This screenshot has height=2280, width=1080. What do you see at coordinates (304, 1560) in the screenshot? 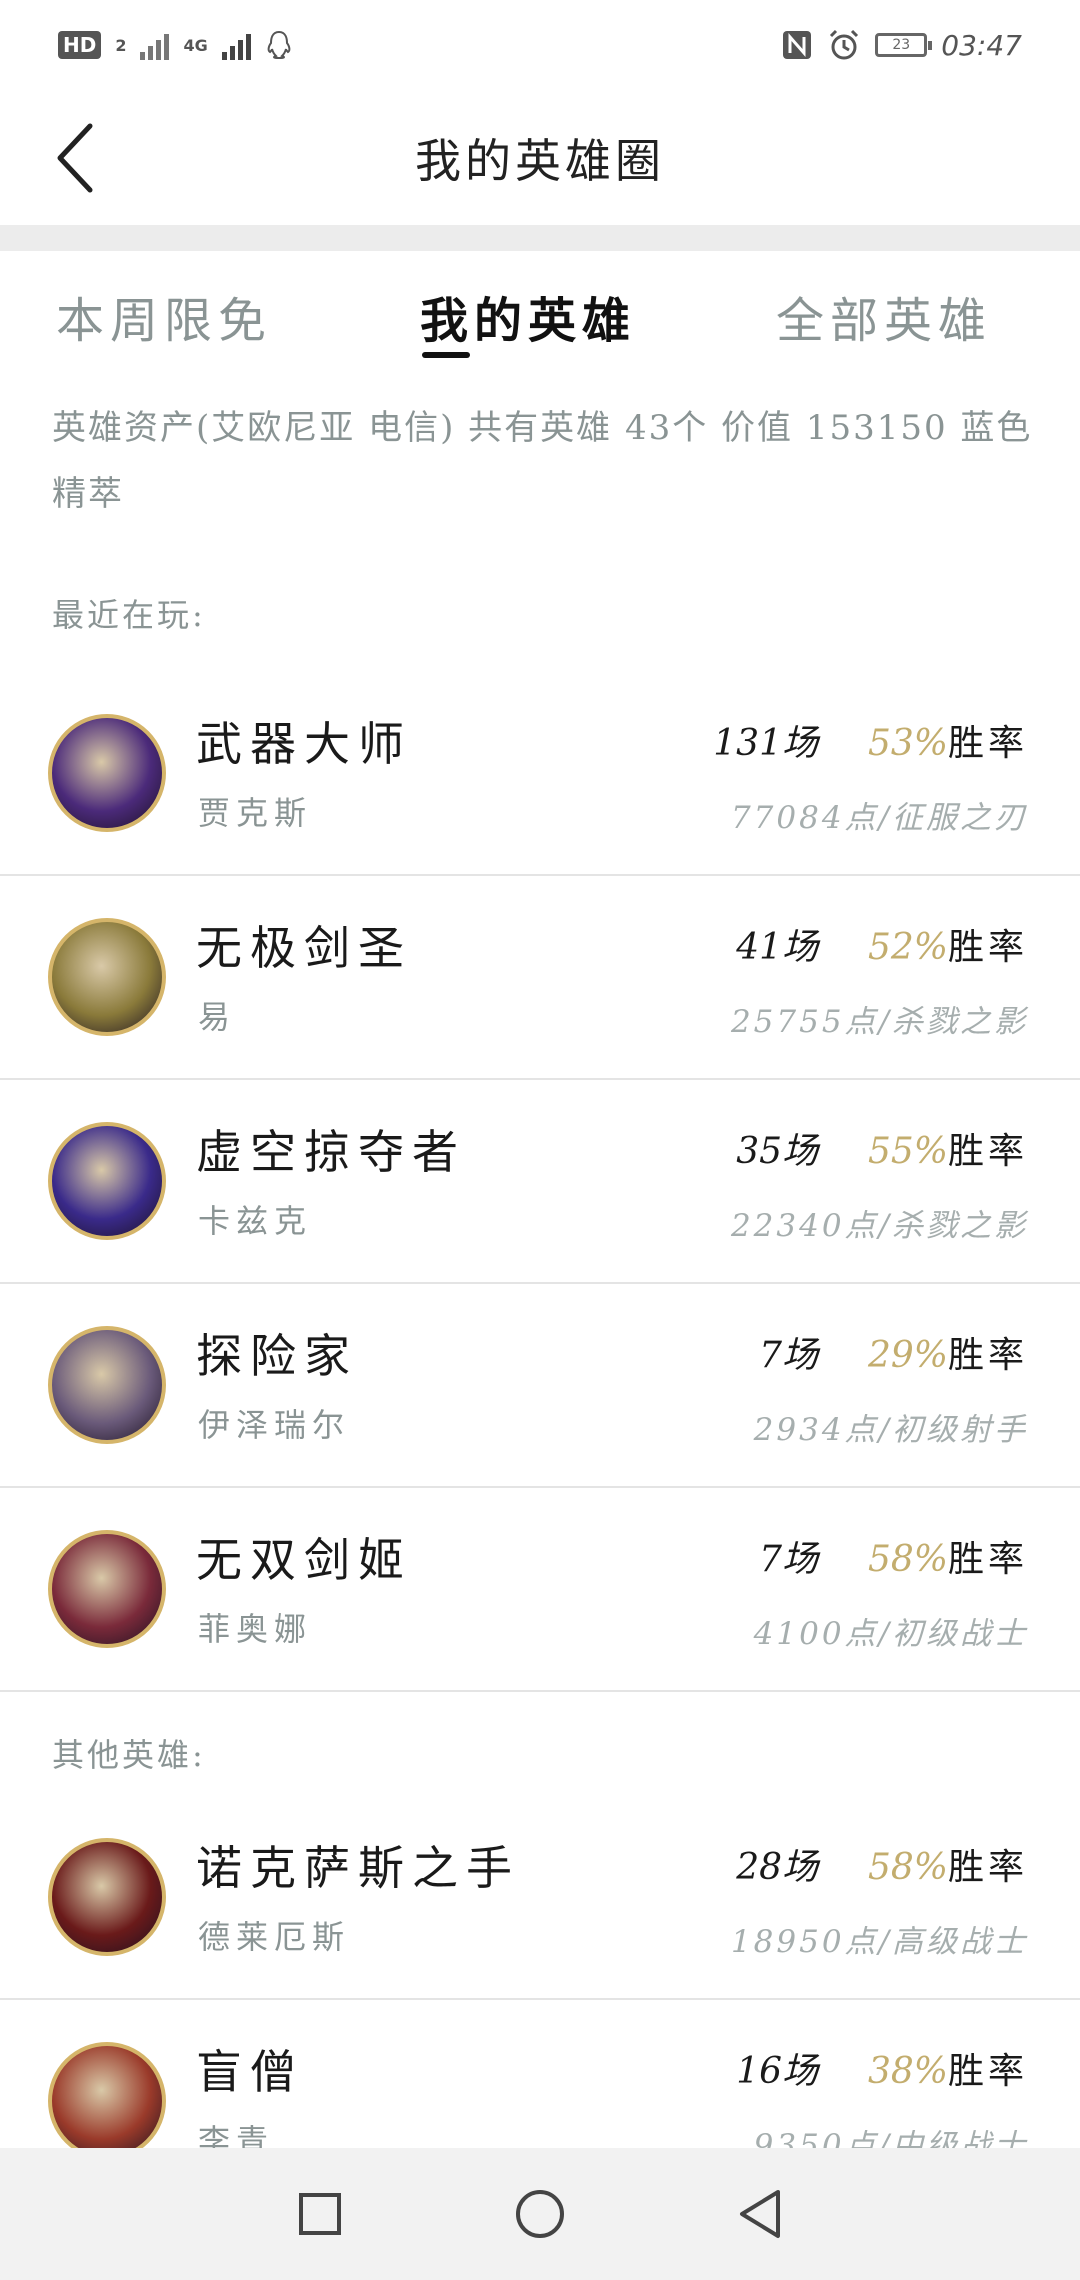
I see `hero-name: 无双剑姬` at bounding box center [304, 1560].